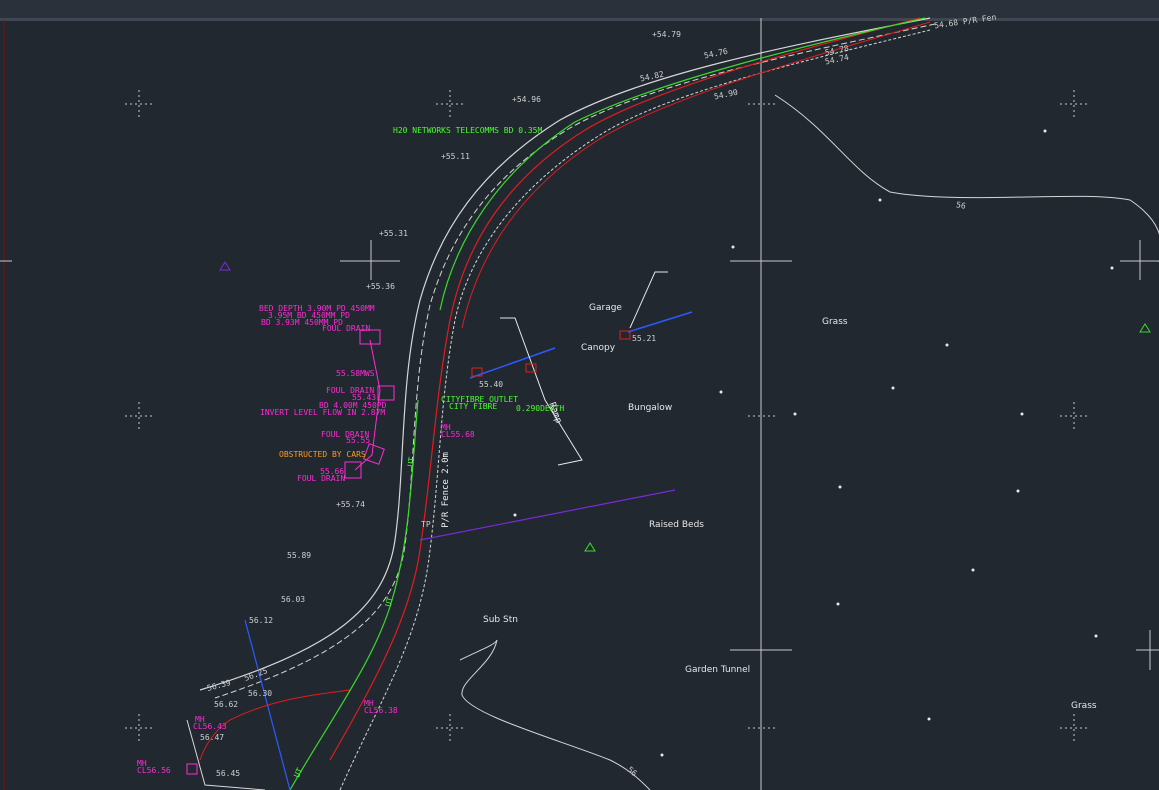 The height and width of the screenshot is (790, 1159). Describe the element at coordinates (261, 620) in the screenshot. I see `spot-level: 56.12` at that location.